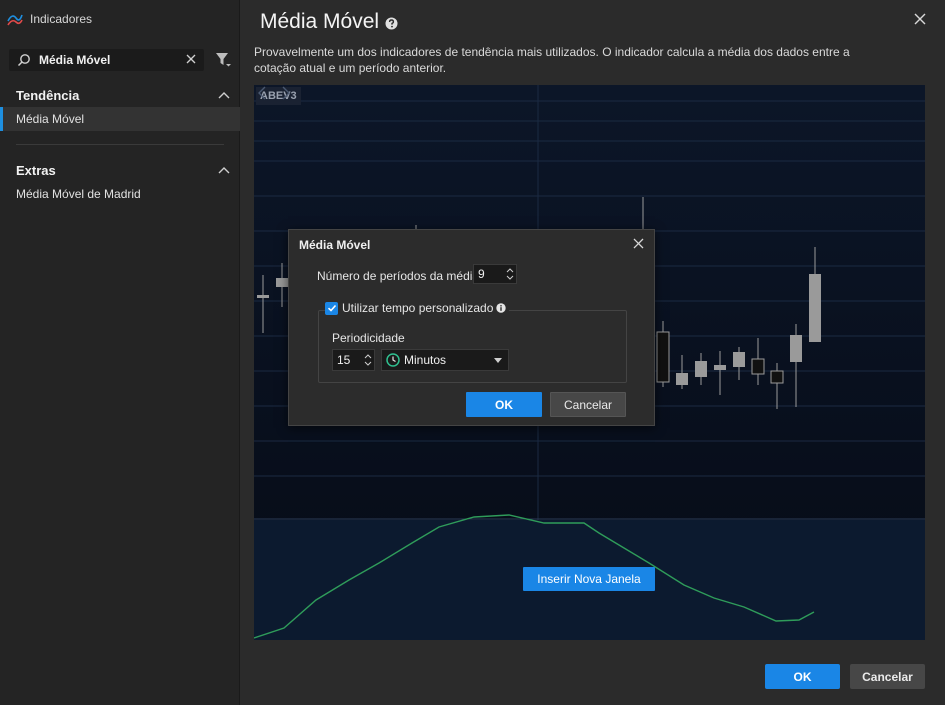 The height and width of the screenshot is (705, 945). What do you see at coordinates (36, 170) in the screenshot?
I see `section-title-extras: Extras` at bounding box center [36, 170].